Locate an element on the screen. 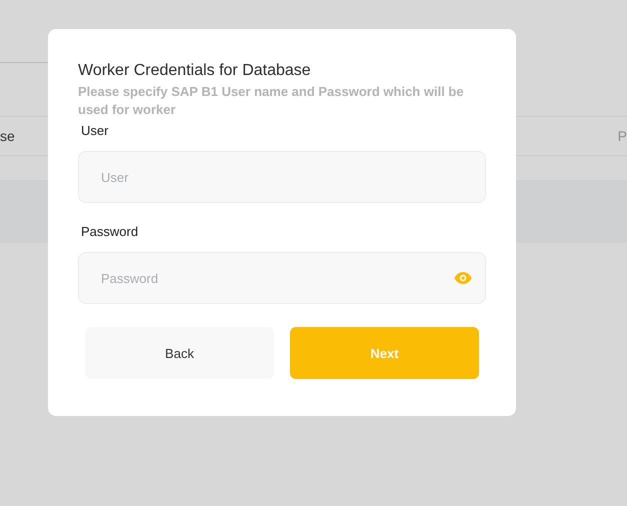 This screenshot has width=627, height=506. field-label: Password is located at coordinates (109, 232).